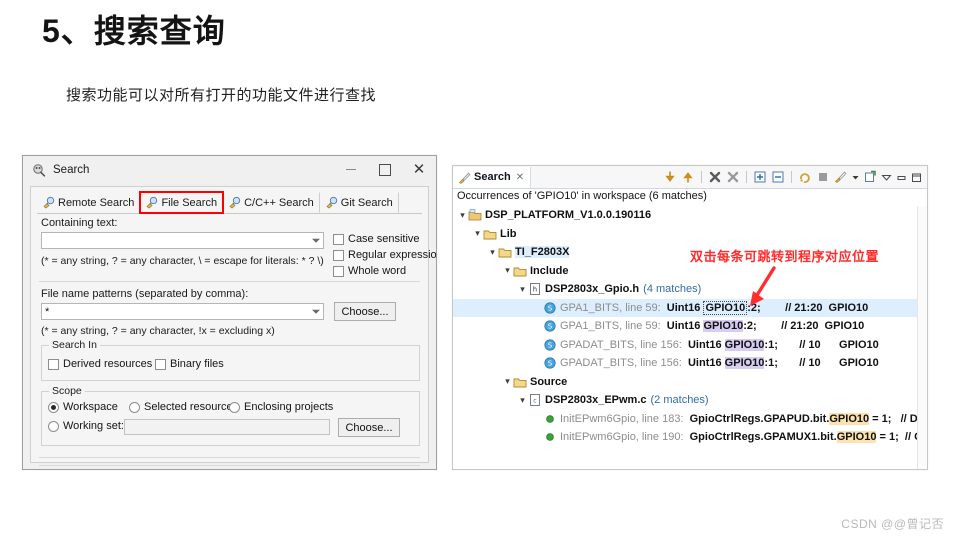 This screenshot has width=960, height=540. Describe the element at coordinates (100, 364) in the screenshot. I see `derived-resources-checkbox: Derived resources` at that location.